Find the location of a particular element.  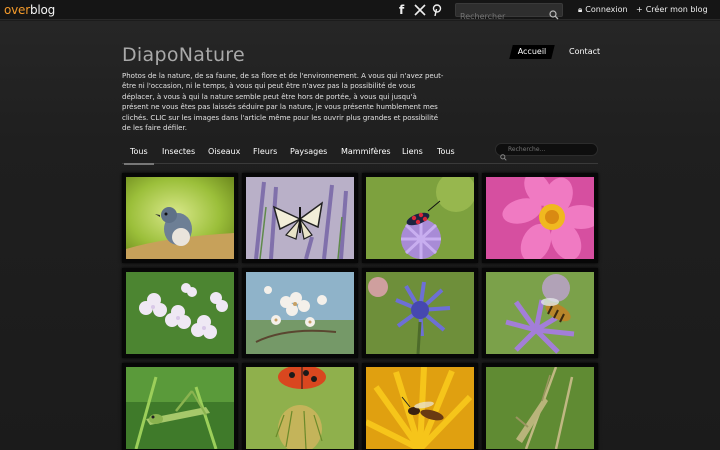

pink-cosmos-photo is located at coordinates (540, 218).